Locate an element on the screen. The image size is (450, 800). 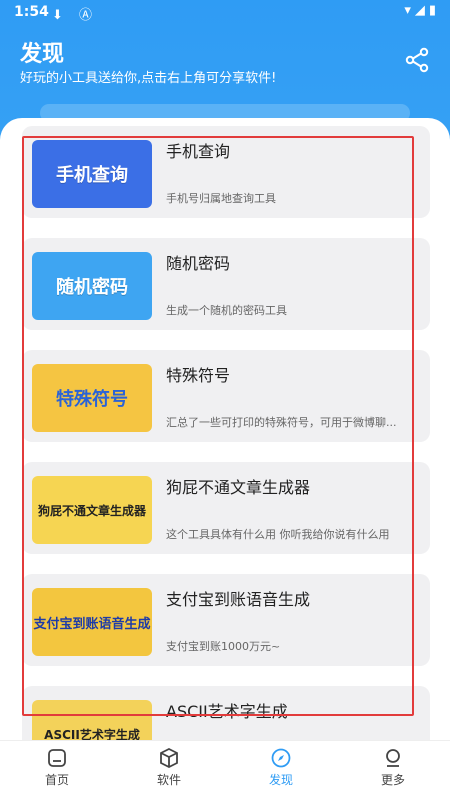
tab-label: 更多 is located at coordinates (392, 780).